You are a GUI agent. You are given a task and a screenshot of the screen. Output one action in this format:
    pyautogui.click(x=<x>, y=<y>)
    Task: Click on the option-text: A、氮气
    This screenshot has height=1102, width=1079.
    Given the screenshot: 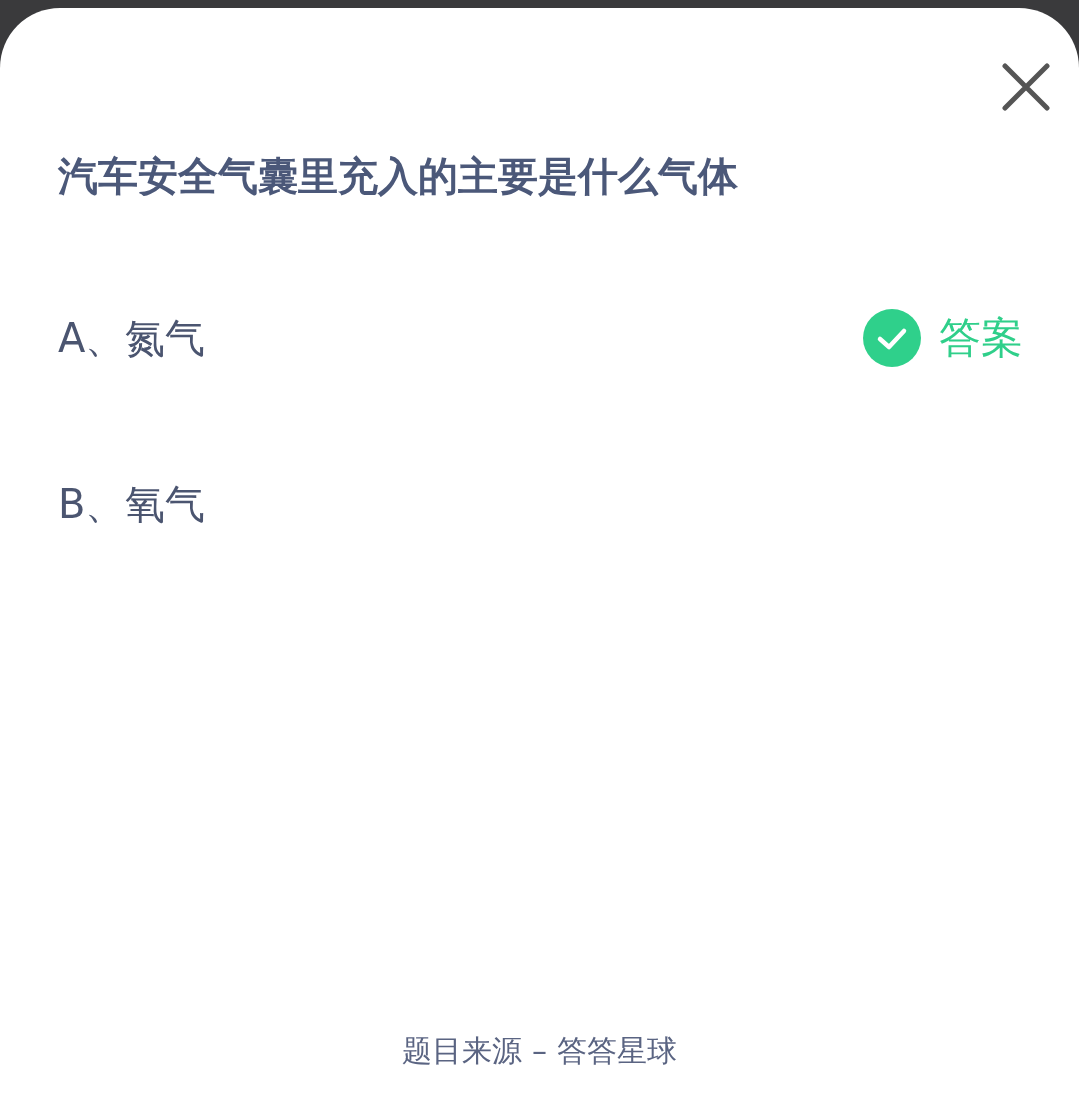 What is the action you would take?
    pyautogui.click(x=132, y=338)
    